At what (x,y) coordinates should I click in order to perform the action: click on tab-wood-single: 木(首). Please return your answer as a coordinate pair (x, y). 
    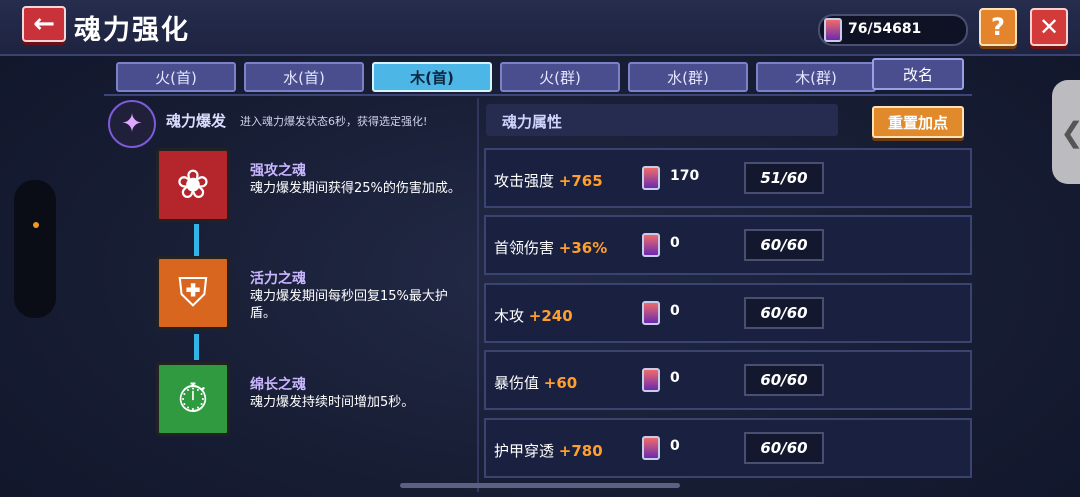
    Looking at the image, I should click on (432, 77).